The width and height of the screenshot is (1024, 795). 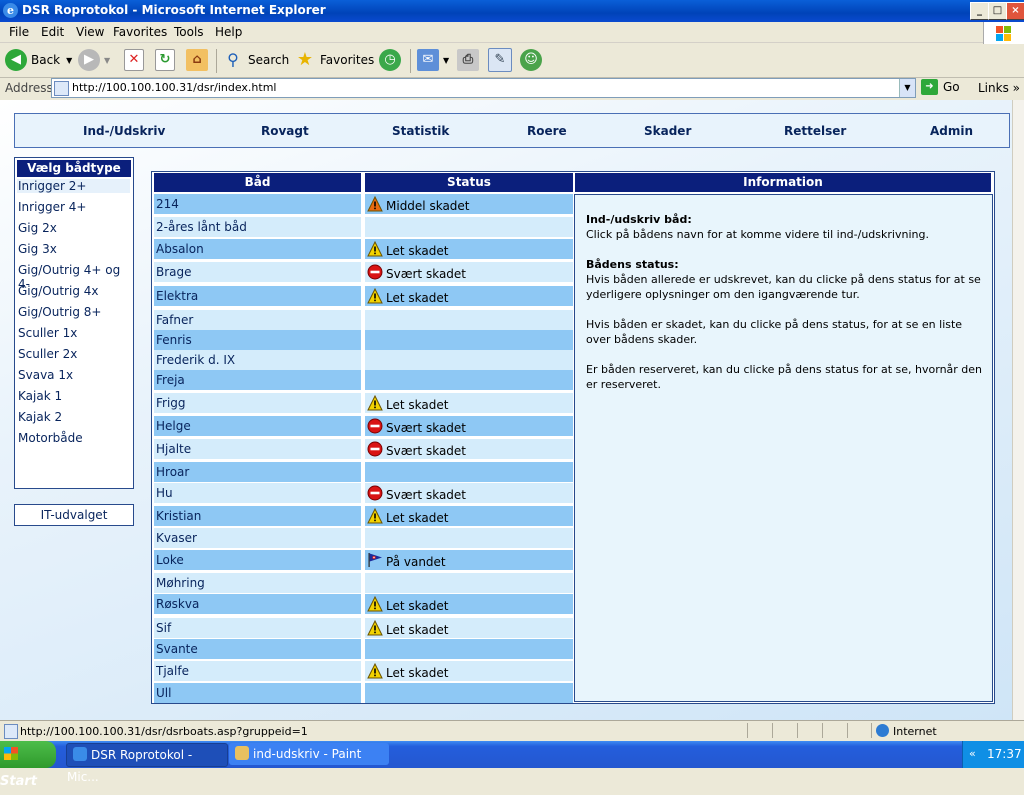 What do you see at coordinates (285, 131) in the screenshot?
I see `nav-rovagt: Rovagt` at bounding box center [285, 131].